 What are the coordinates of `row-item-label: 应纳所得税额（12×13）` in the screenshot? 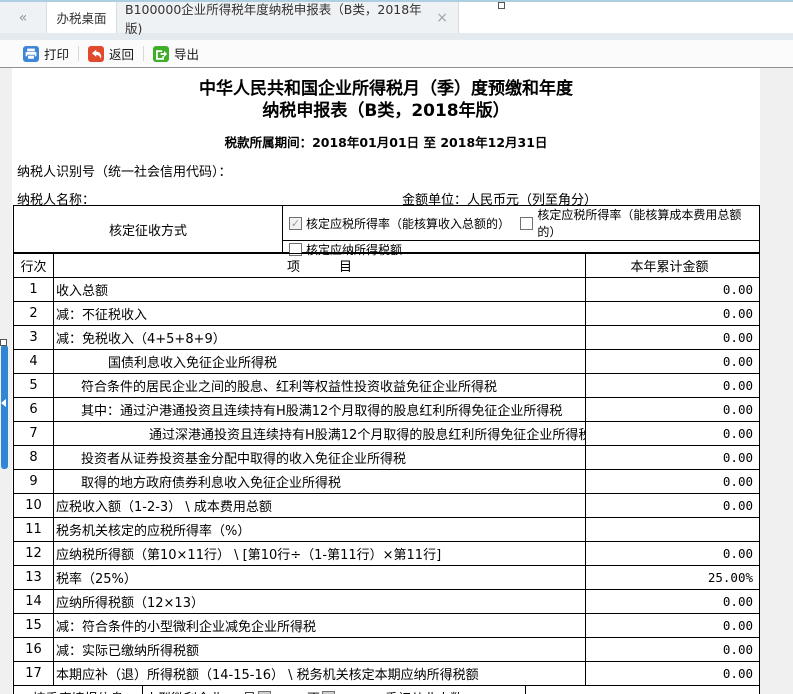 It's located at (320, 601).